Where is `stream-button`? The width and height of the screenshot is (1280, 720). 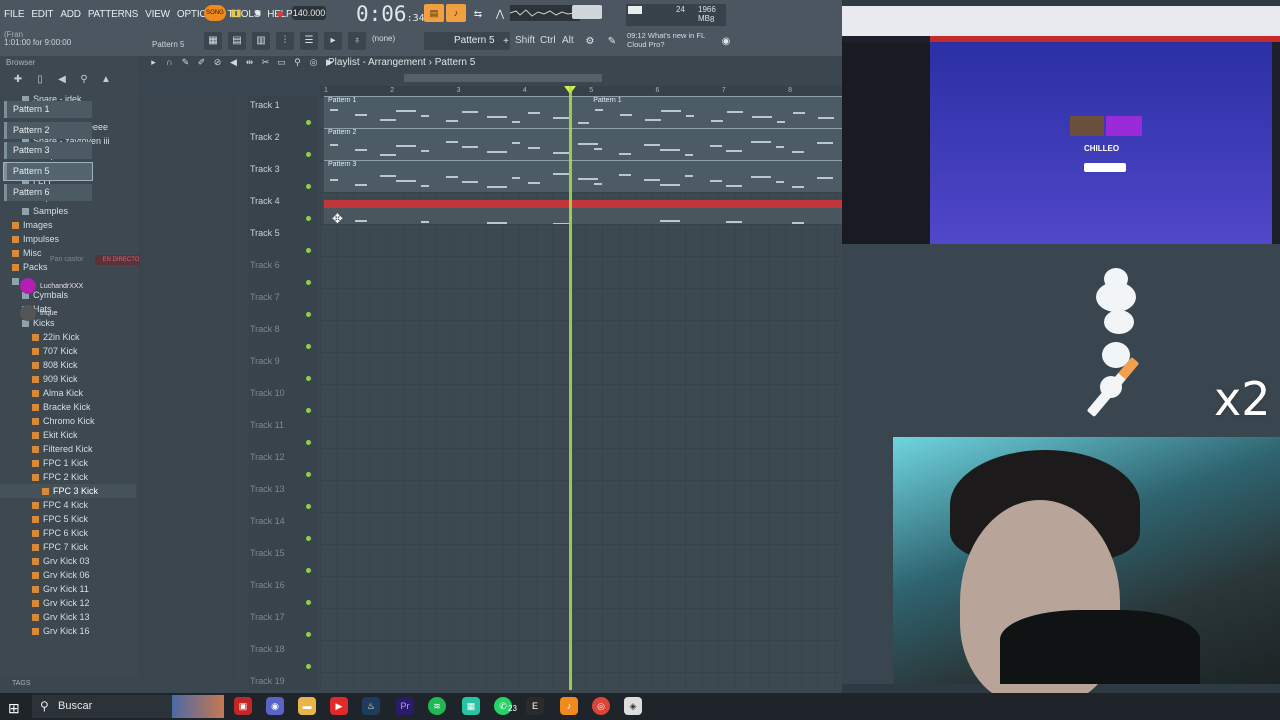 stream-button is located at coordinates (1105, 167).